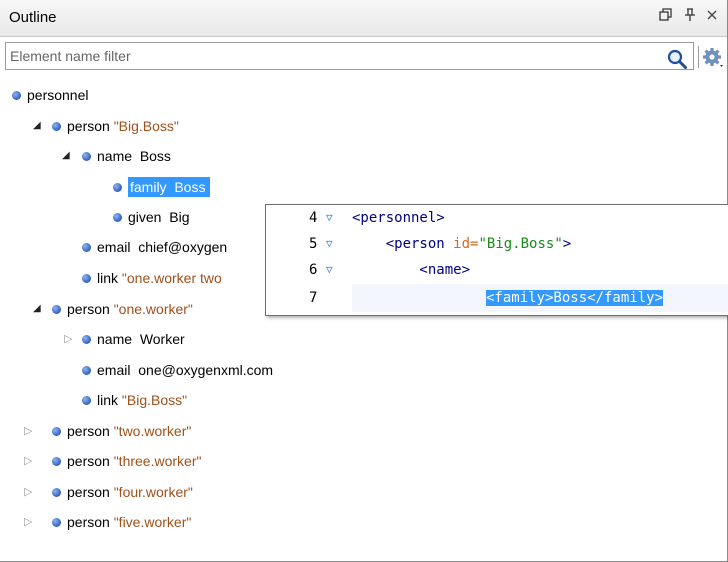 This screenshot has height=562, width=728. Describe the element at coordinates (478, 244) in the screenshot. I see `code-line-person: <person id="Big.Boss">` at that location.